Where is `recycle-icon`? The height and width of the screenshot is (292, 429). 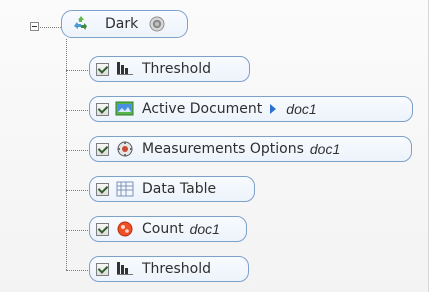
recycle-icon is located at coordinates (81, 24).